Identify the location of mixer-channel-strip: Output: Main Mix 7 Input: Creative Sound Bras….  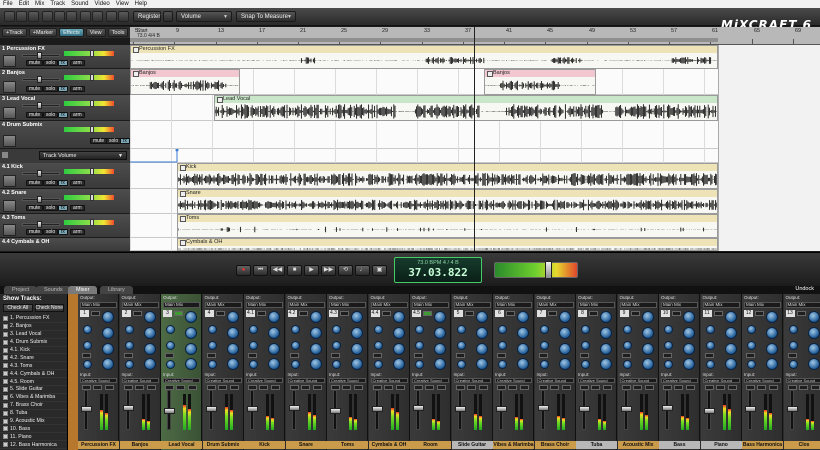
(555, 372).